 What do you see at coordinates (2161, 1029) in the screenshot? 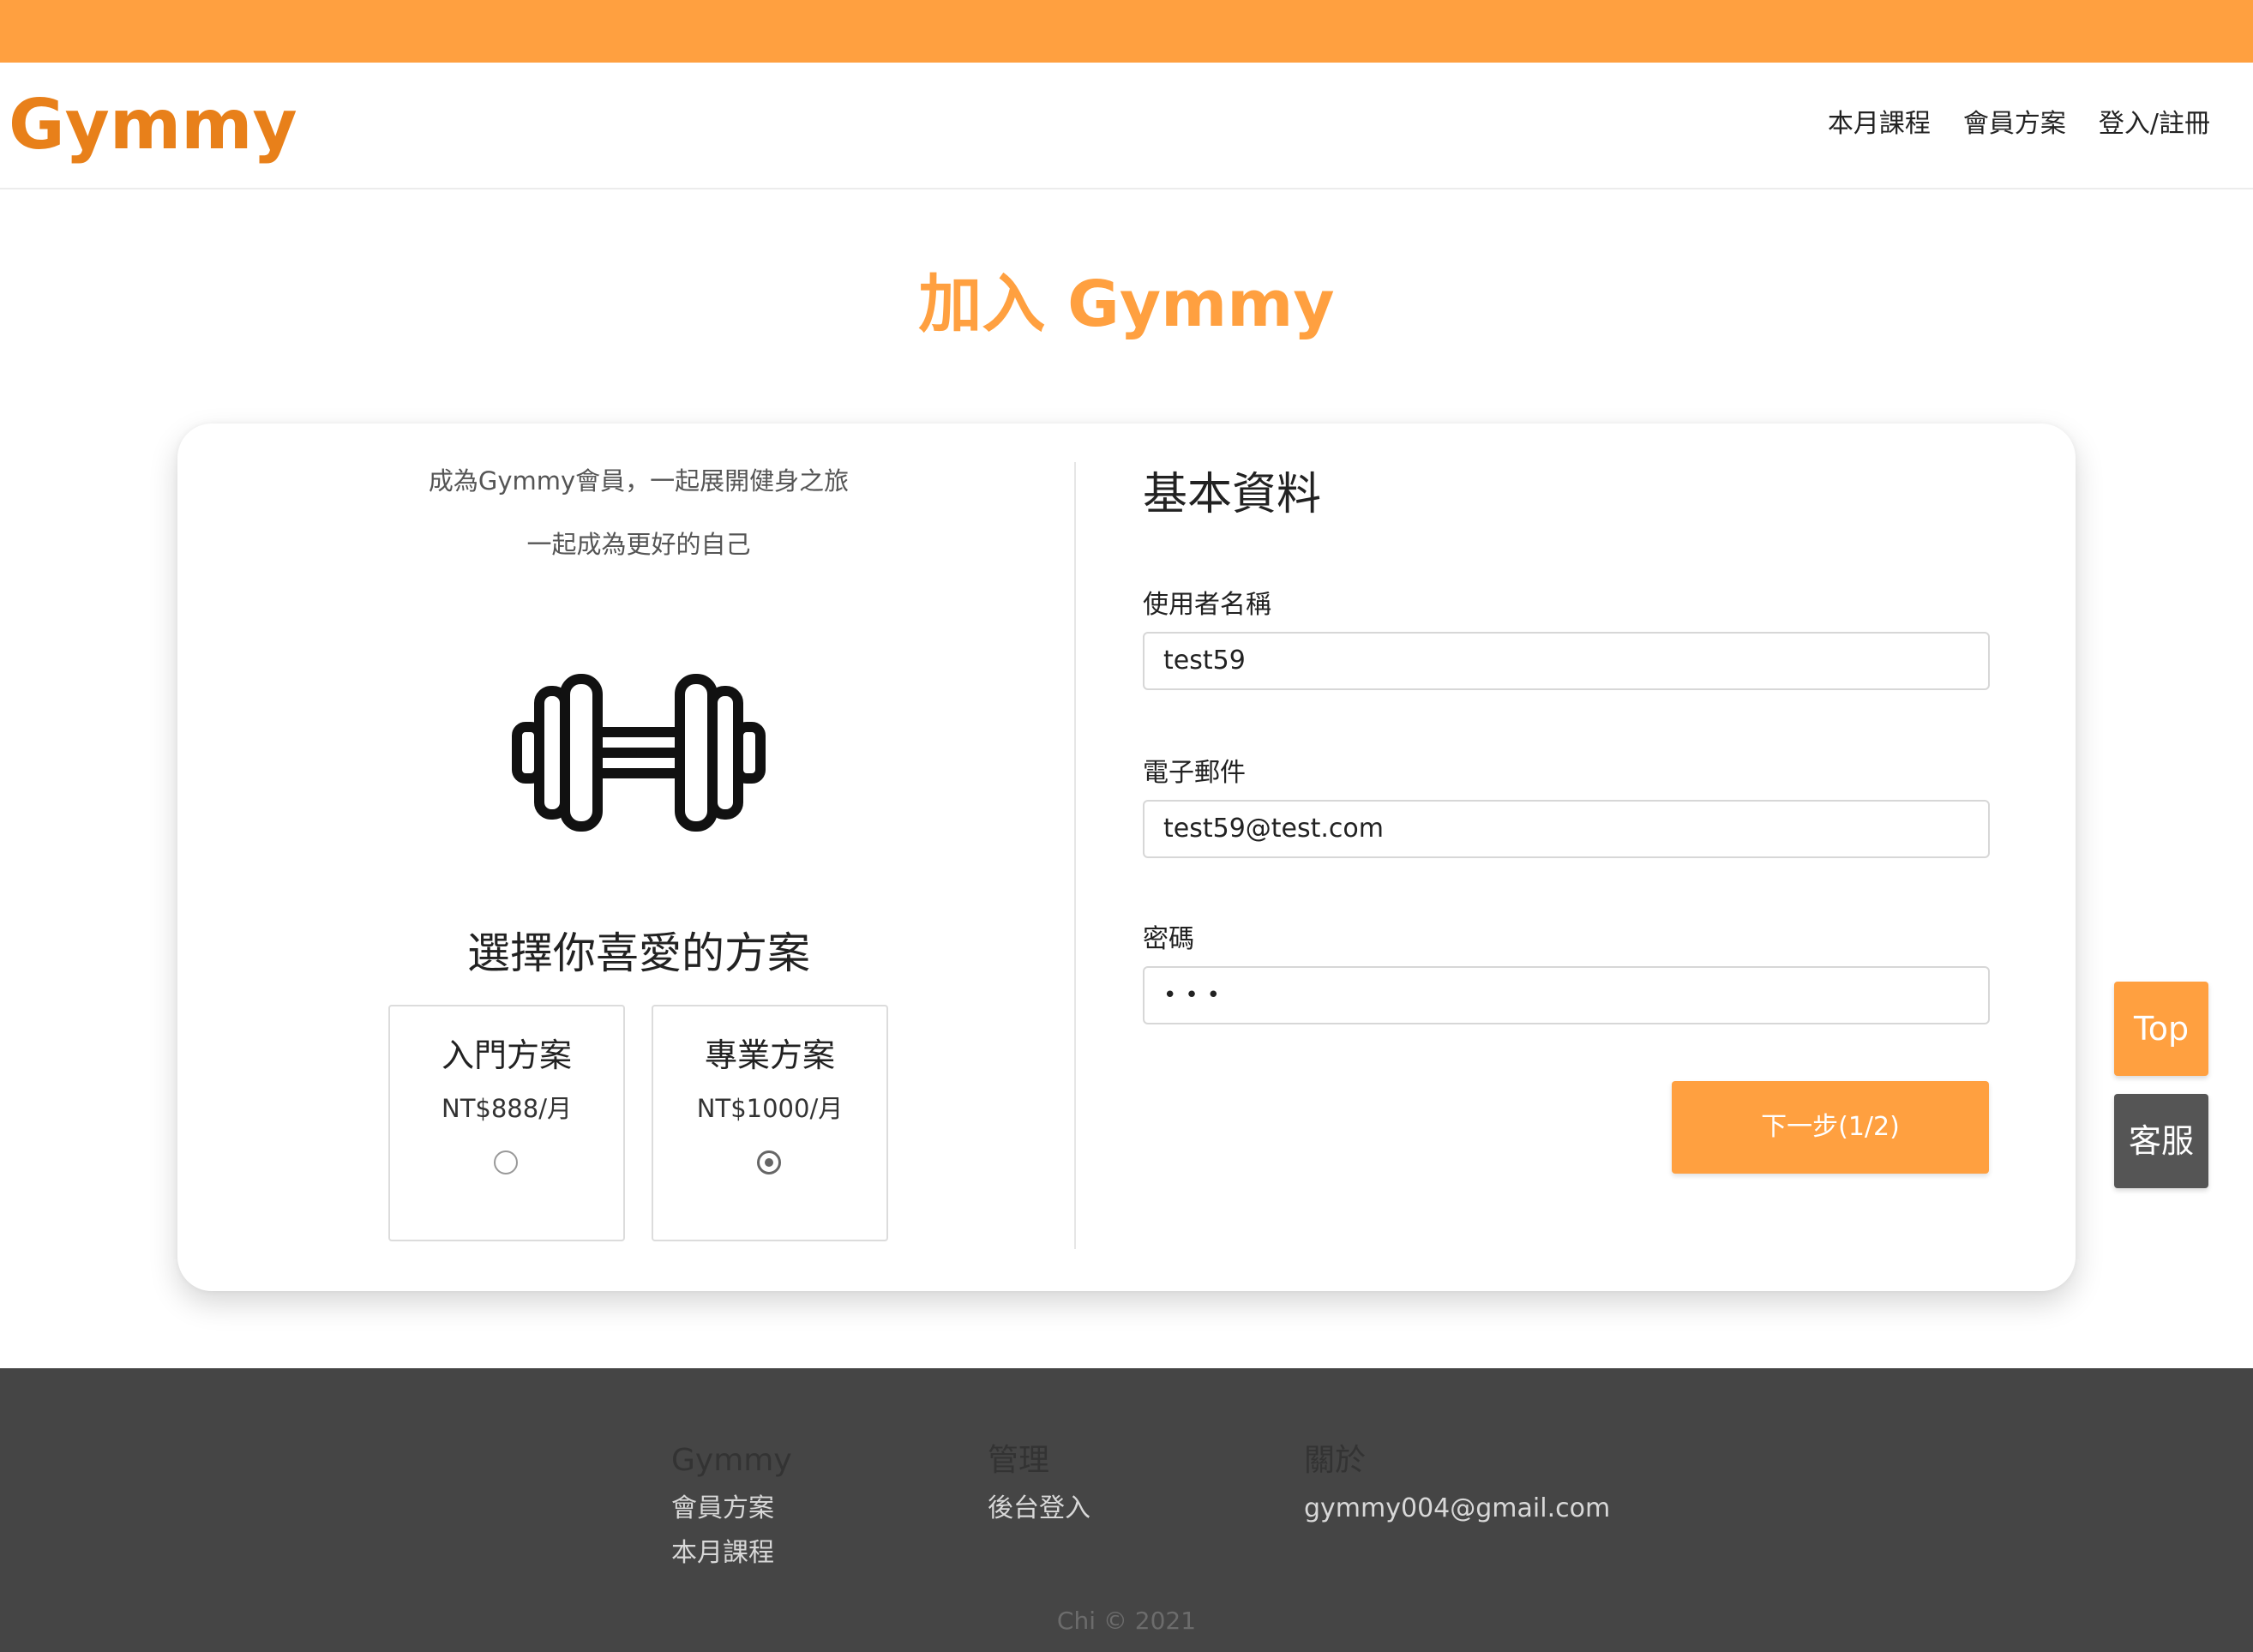
I see `back-to-top-button: Top` at bounding box center [2161, 1029].